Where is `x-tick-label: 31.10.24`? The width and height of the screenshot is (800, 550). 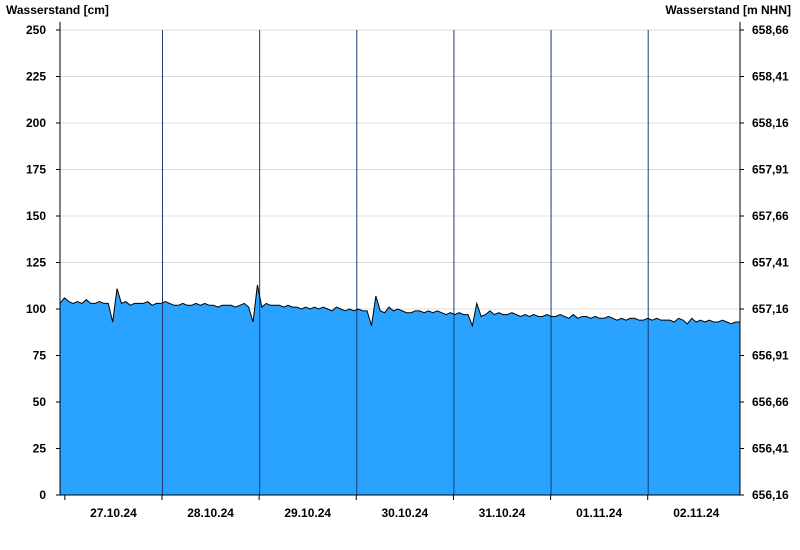 x-tick-label: 31.10.24 is located at coordinates (502, 513).